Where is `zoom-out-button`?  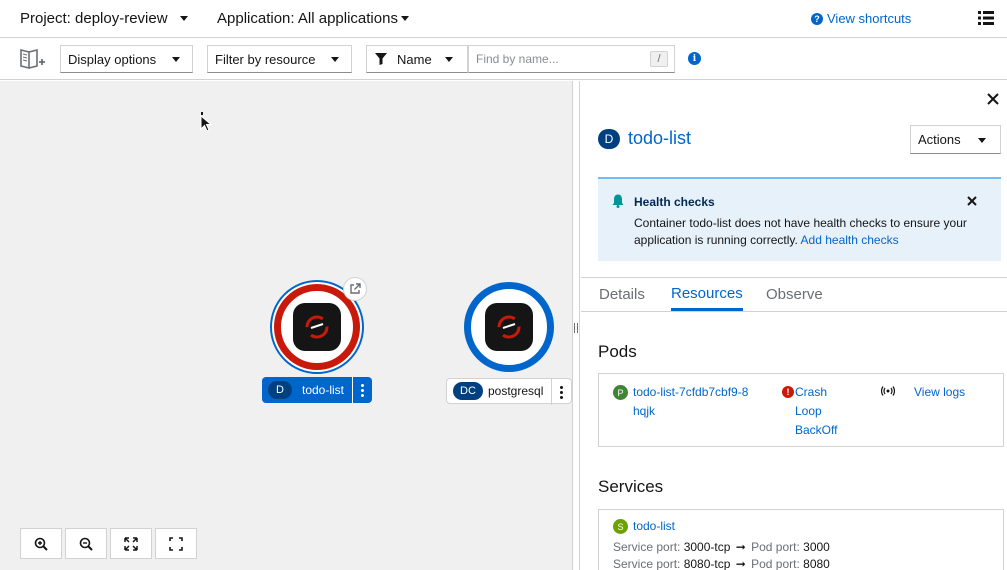 zoom-out-button is located at coordinates (86, 543).